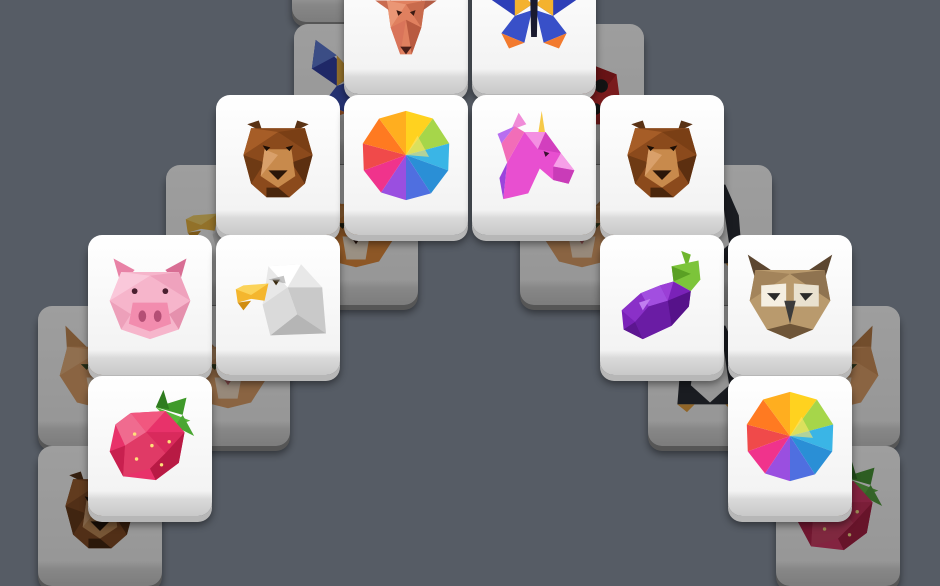  I want to click on tile-eggplant, so click(662, 305).